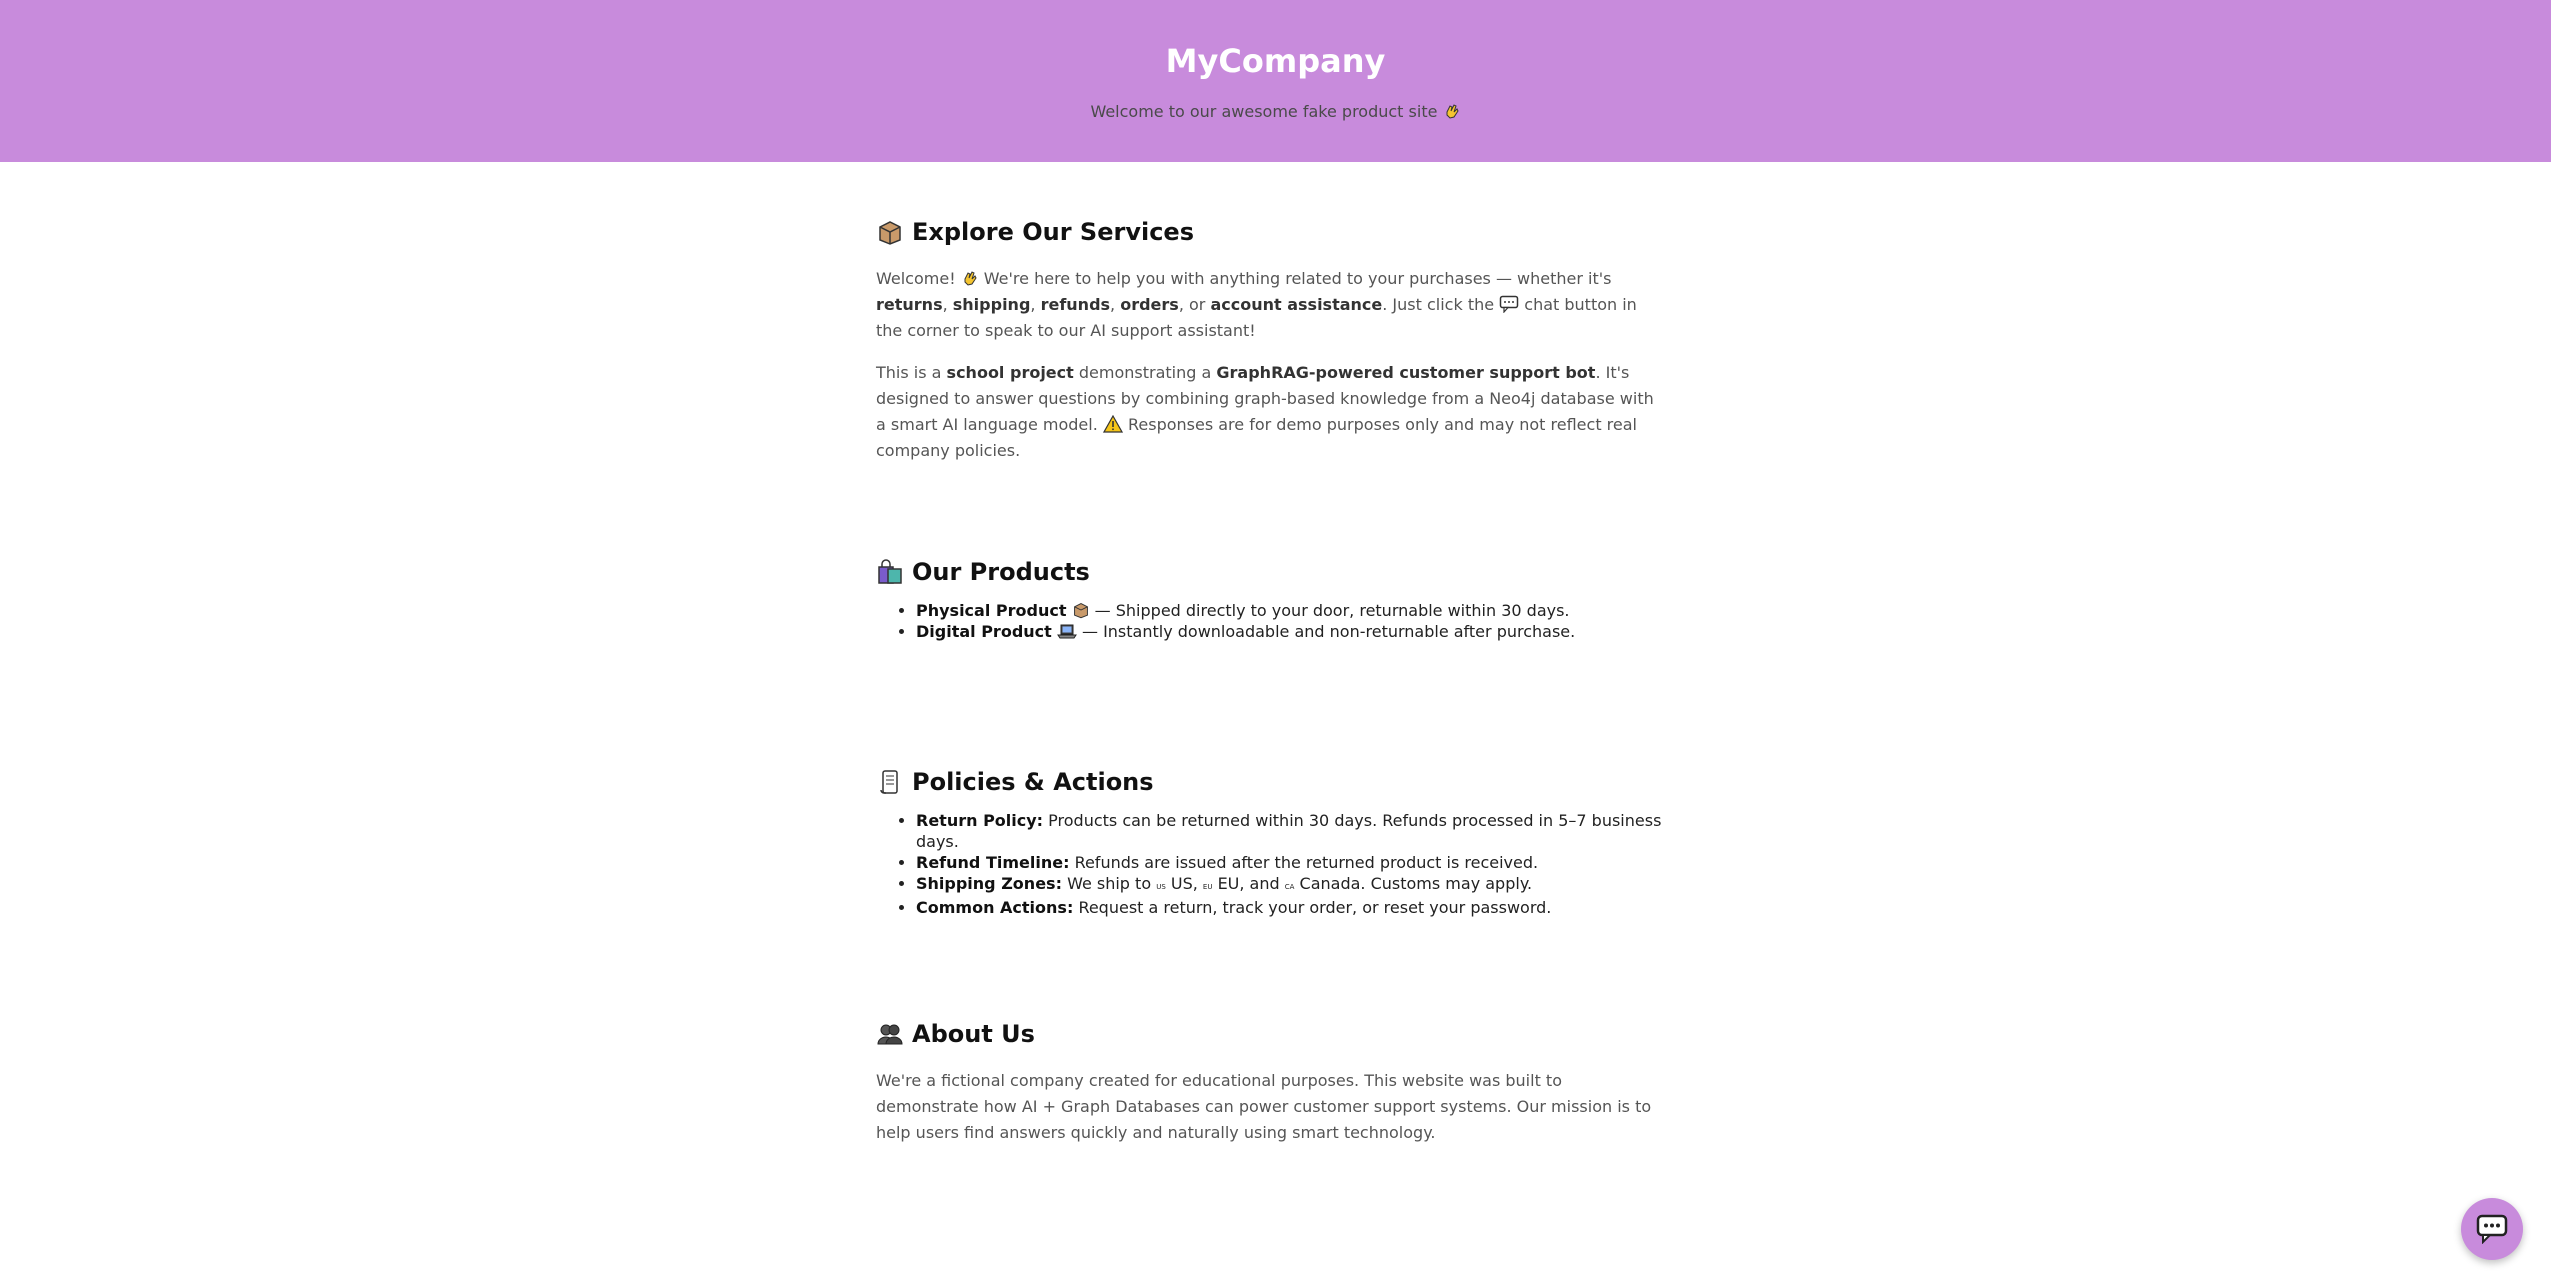  I want to click on keyword-shipping: shipping, so click(991, 304).